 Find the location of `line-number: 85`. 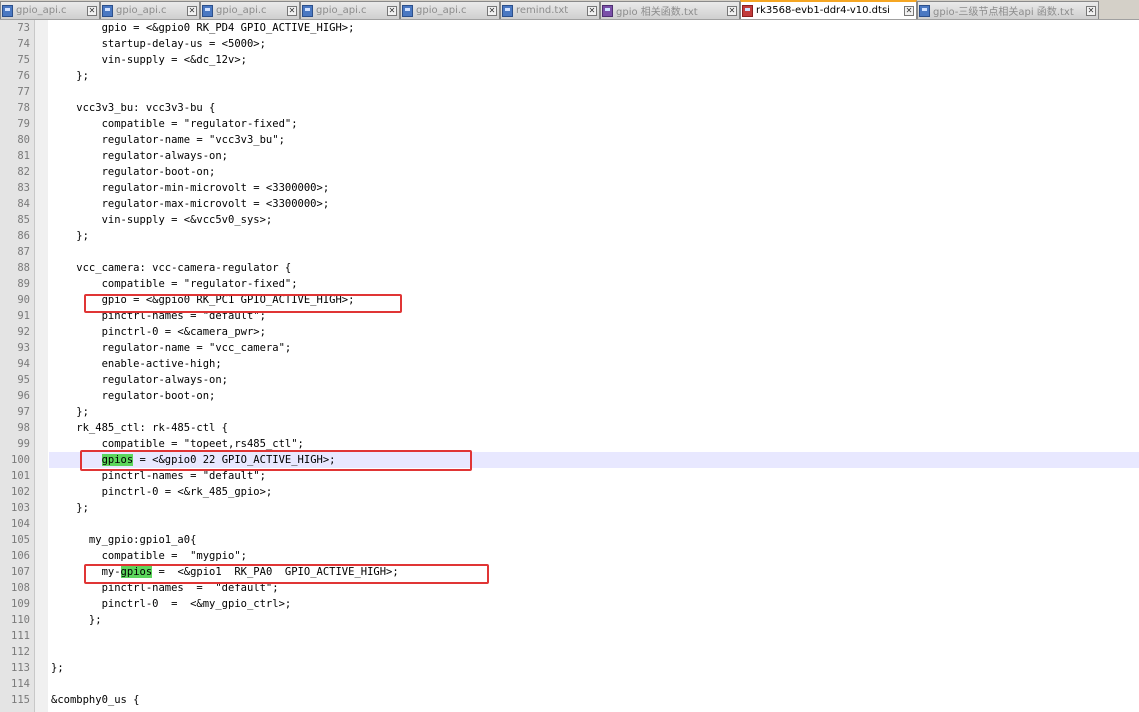

line-number: 85 is located at coordinates (23, 220).